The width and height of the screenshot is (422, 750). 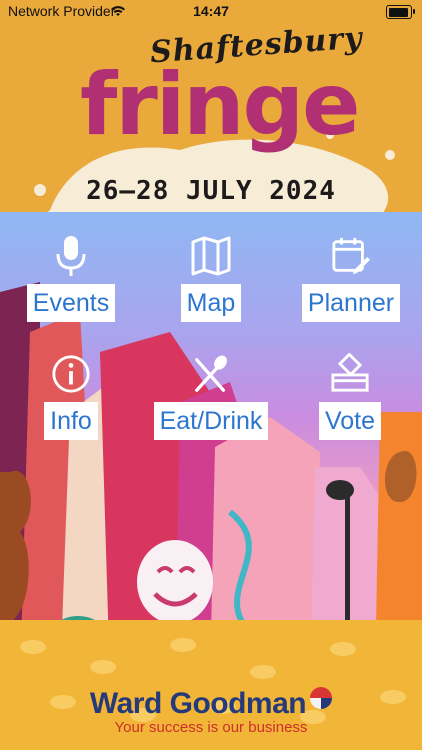 What do you see at coordinates (211, 727) in the screenshot?
I see `sponsor-tagline: Your success is our business` at bounding box center [211, 727].